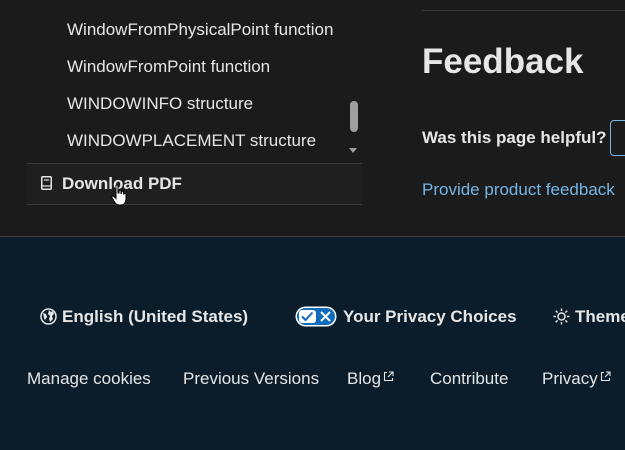  Describe the element at coordinates (191, 141) in the screenshot. I see `toc-item-windowplacement: WINDOWPLACEMENT structure` at that location.